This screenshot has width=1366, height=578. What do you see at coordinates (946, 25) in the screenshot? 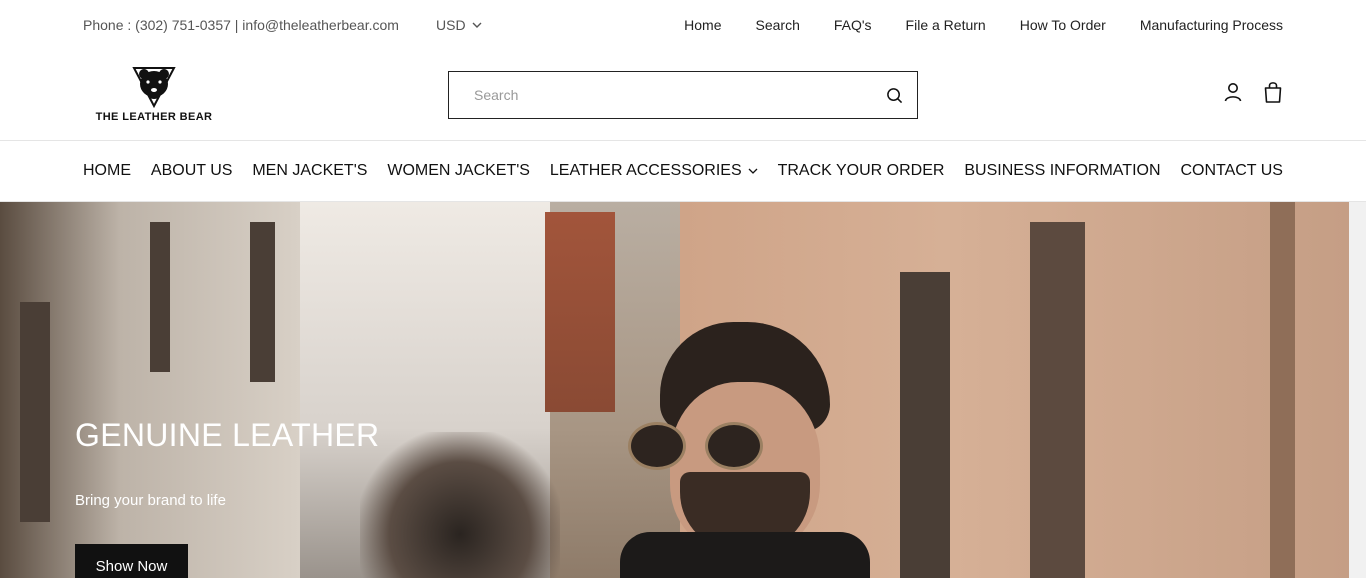
I see `utility-link-file-return: File a Return` at bounding box center [946, 25].